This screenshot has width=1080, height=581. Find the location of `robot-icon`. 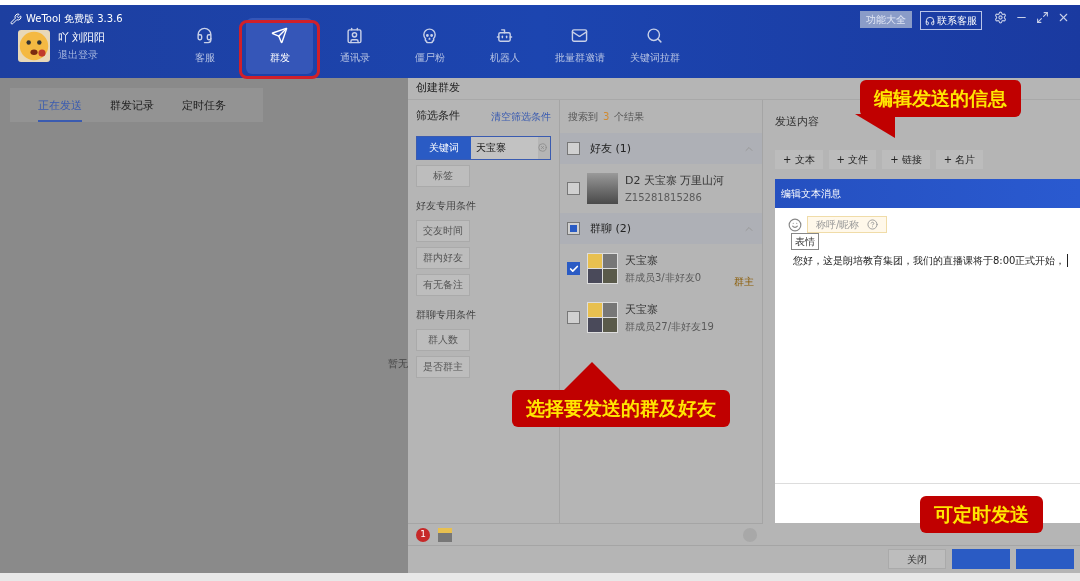

robot-icon is located at coordinates (504, 35).